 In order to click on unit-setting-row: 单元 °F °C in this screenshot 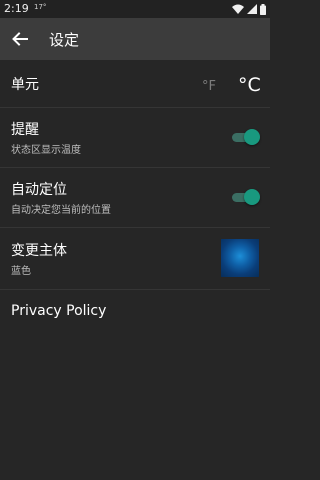, I will do `click(135, 84)`.